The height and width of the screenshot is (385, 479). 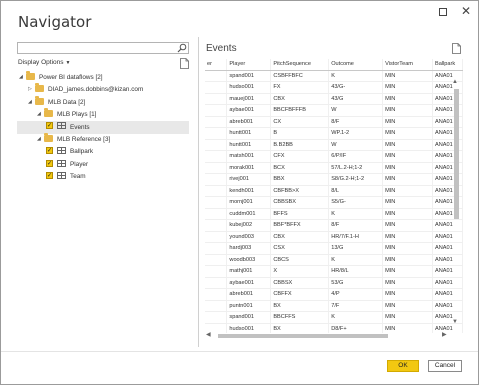 I want to click on table-cell: S8/G.2-H;1-2, so click(x=356, y=179).